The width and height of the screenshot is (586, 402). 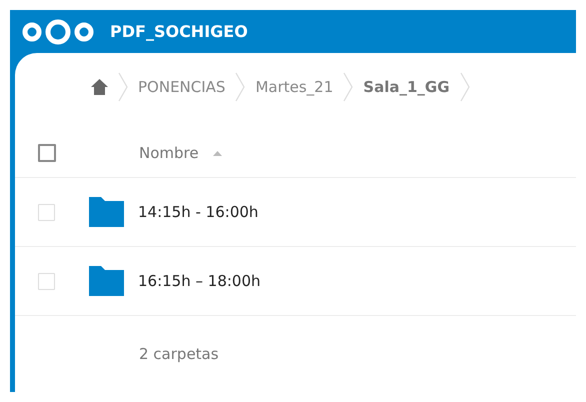 What do you see at coordinates (406, 87) in the screenshot?
I see `breadcrumb-link: Sala_1_GG` at bounding box center [406, 87].